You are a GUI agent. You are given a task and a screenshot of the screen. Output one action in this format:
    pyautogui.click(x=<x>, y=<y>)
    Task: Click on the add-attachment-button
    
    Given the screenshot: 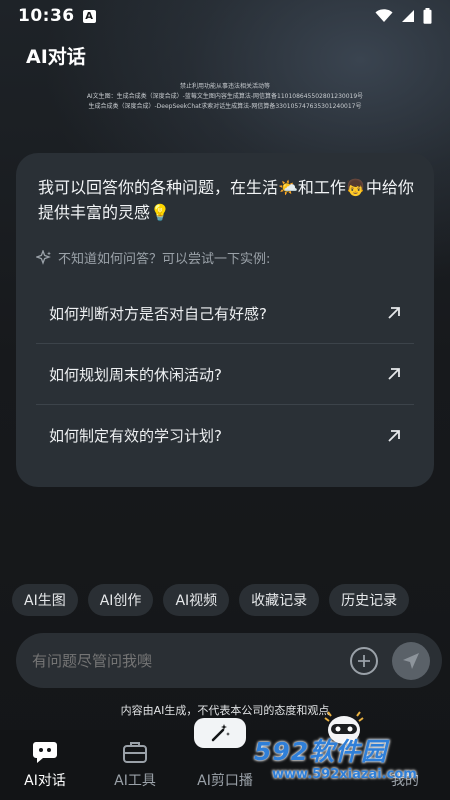 What is the action you would take?
    pyautogui.click(x=364, y=660)
    